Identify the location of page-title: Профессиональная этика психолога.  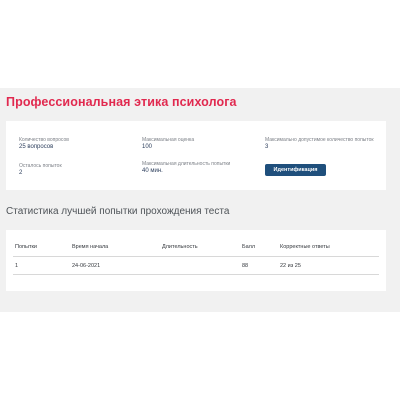
(121, 102).